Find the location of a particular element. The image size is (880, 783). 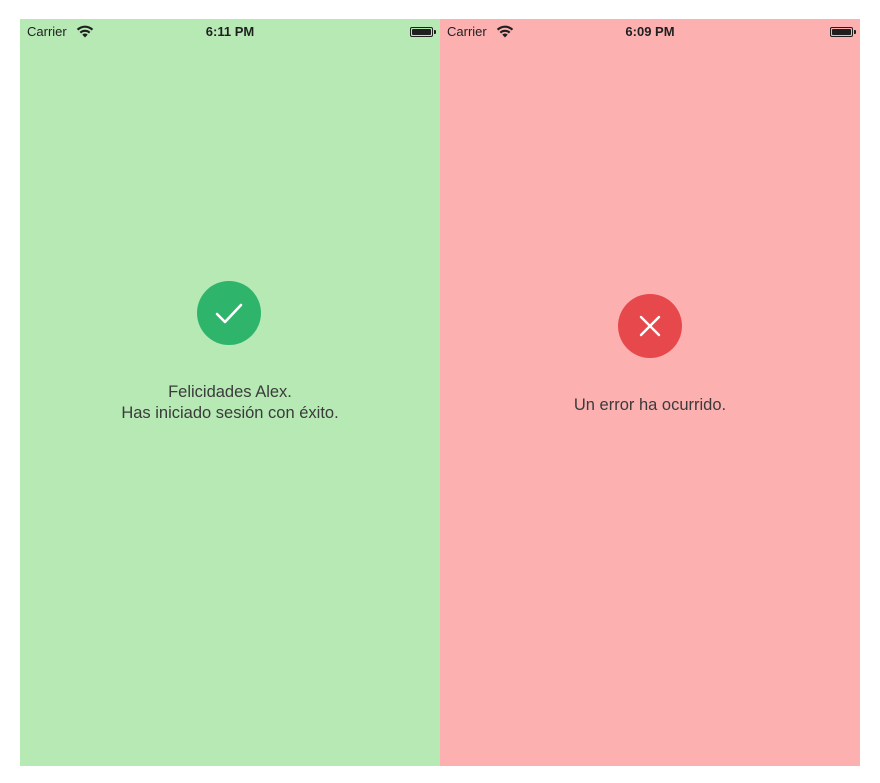

close-icon is located at coordinates (650, 326).